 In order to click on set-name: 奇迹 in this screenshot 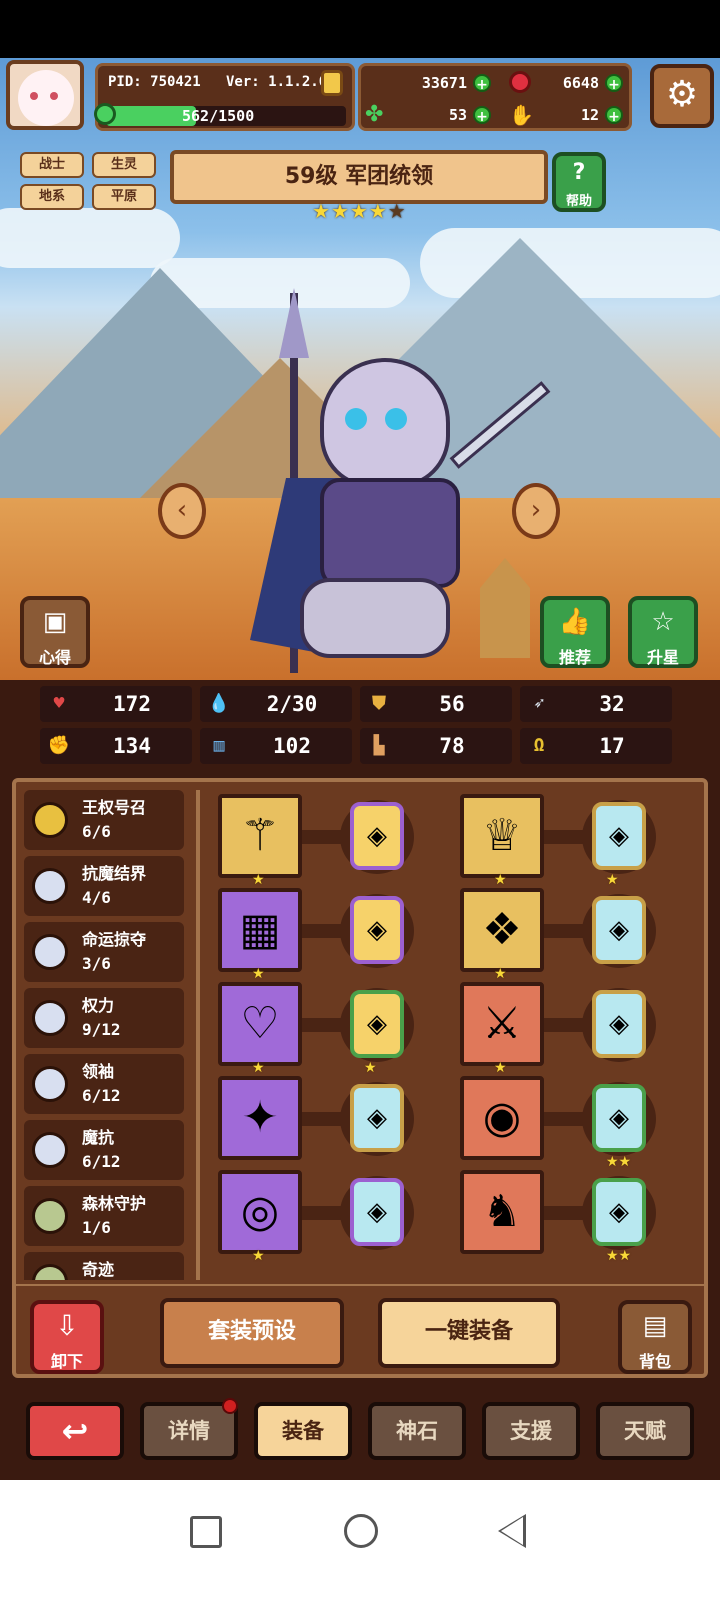, I will do `click(98, 1269)`.